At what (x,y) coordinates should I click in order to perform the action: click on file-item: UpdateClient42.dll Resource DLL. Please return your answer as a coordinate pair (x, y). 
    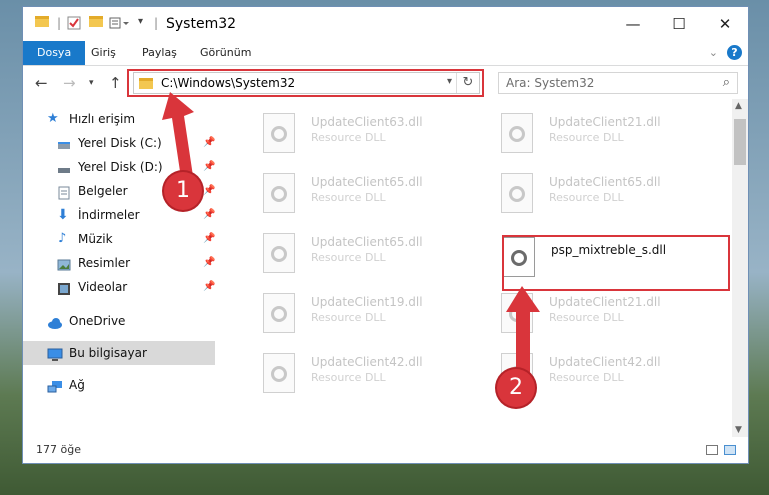
    Looking at the image, I should click on (358, 377).